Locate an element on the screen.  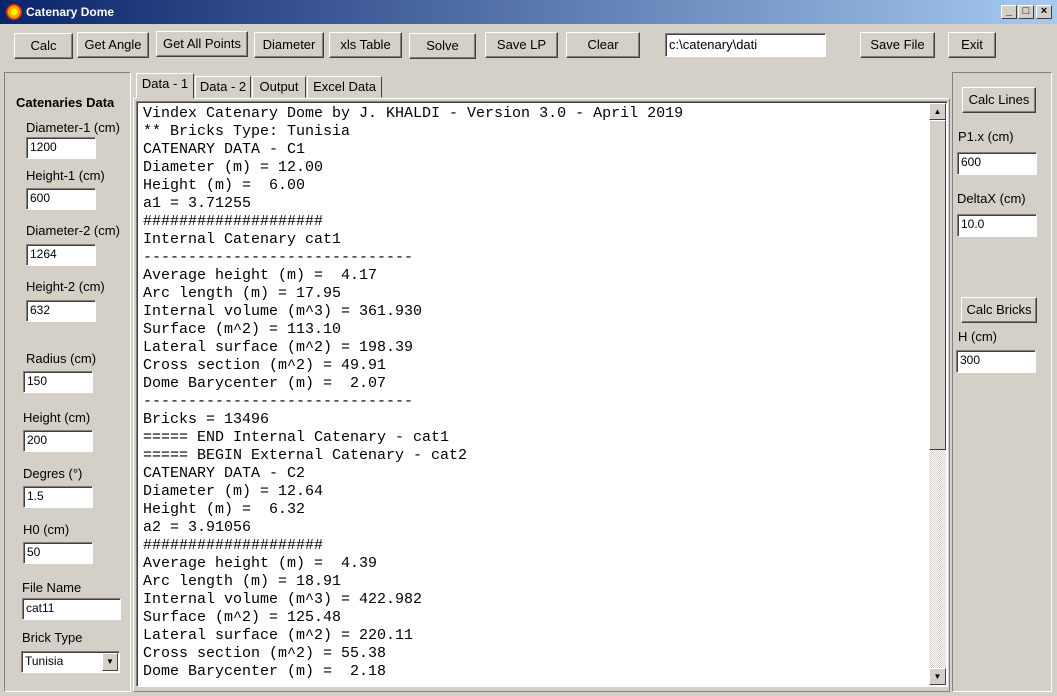
catenaries-data-heading: Catenaries Data is located at coordinates (65, 102).